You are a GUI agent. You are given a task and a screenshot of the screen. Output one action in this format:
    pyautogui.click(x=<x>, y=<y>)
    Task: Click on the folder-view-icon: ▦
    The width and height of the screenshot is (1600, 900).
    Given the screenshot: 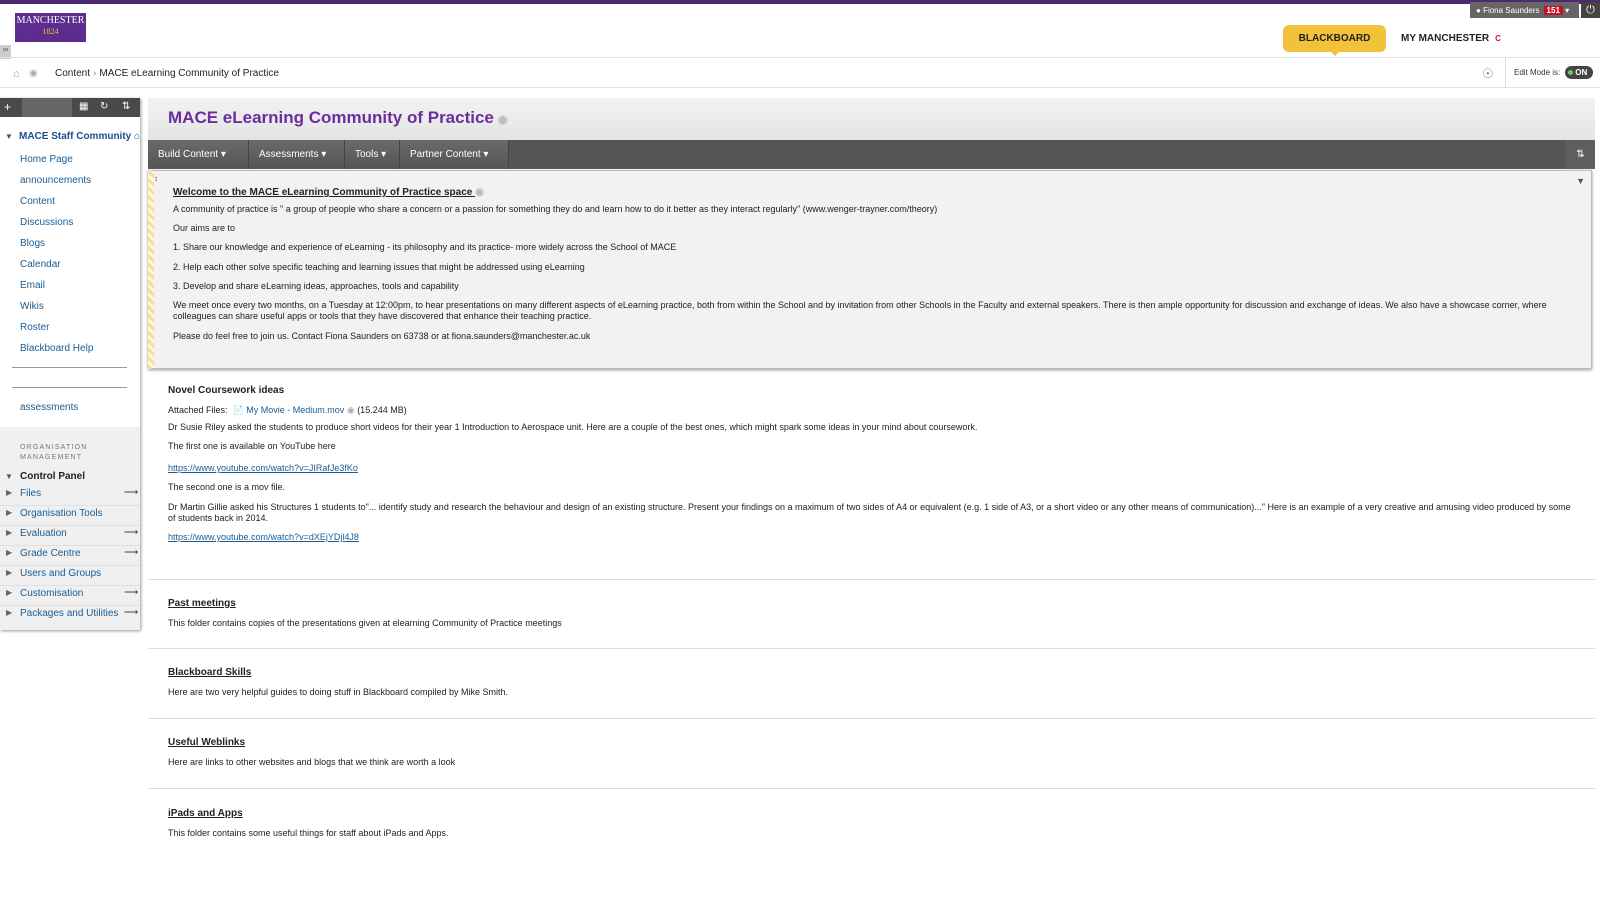 What is the action you would take?
    pyautogui.click(x=83, y=106)
    